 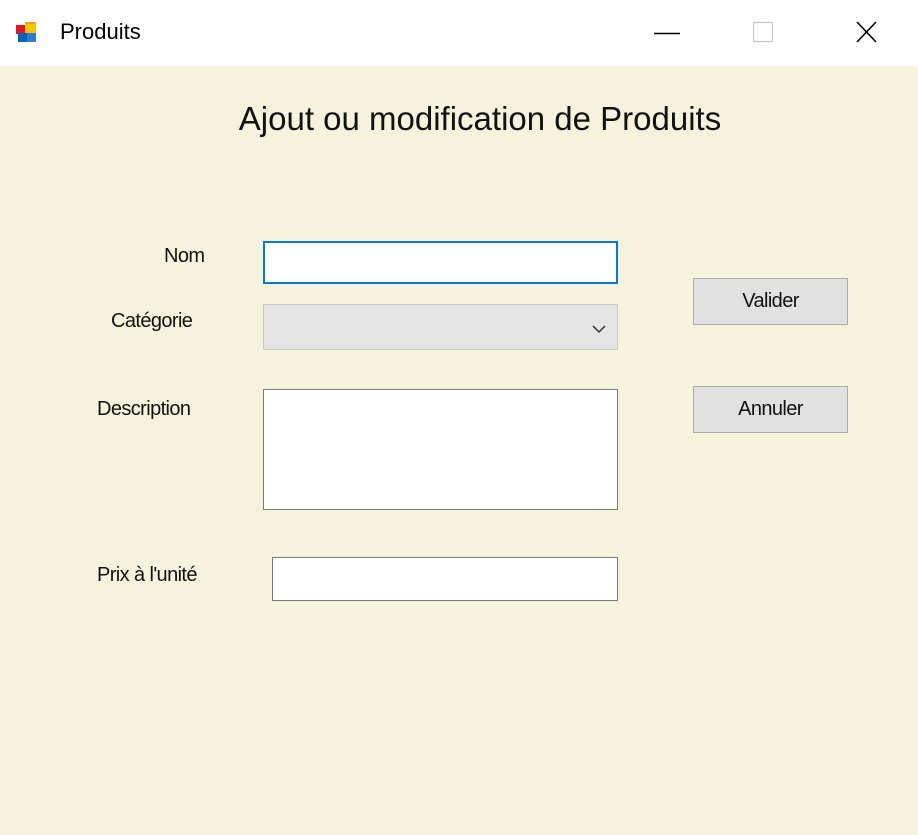 I want to click on close-button, so click(x=867, y=33).